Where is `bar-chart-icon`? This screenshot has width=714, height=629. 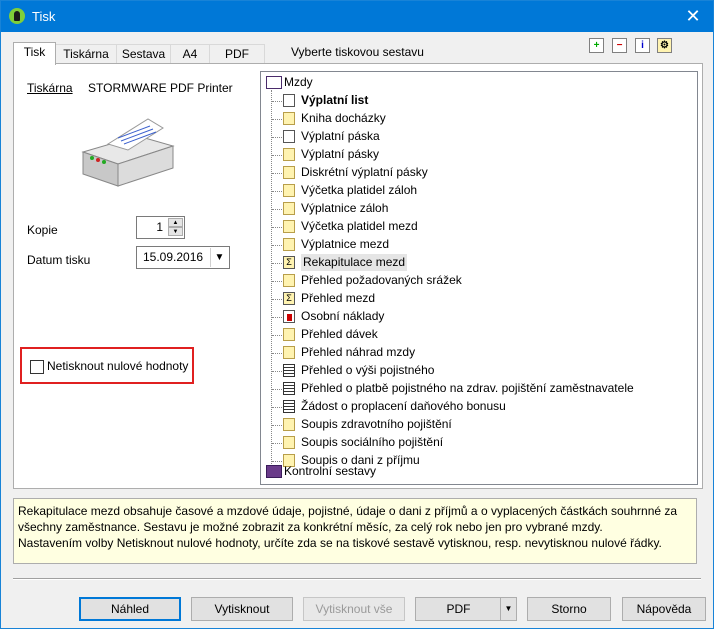 bar-chart-icon is located at coordinates (289, 316).